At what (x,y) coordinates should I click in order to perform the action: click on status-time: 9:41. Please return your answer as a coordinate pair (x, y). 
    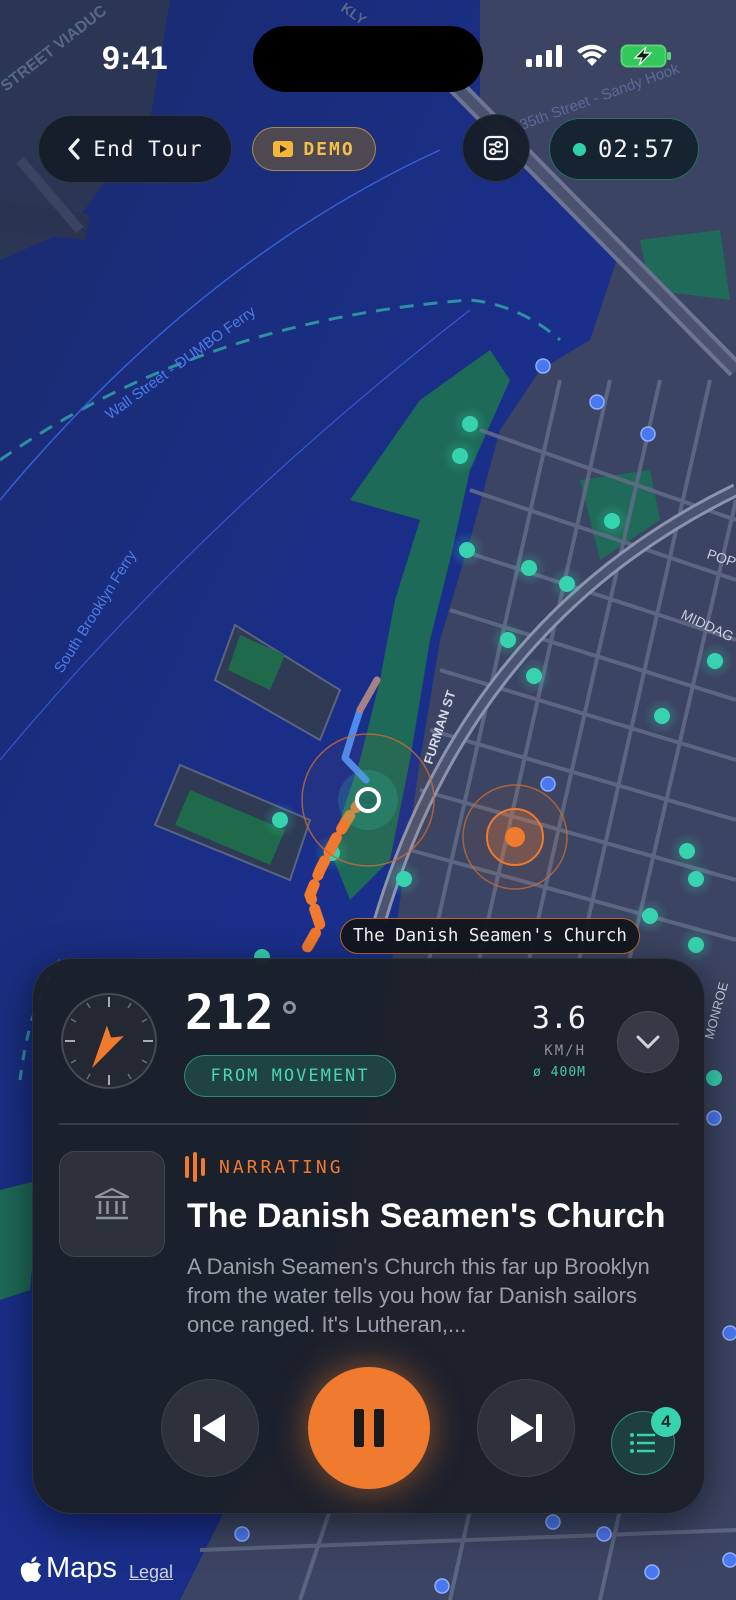
    Looking at the image, I should click on (135, 58).